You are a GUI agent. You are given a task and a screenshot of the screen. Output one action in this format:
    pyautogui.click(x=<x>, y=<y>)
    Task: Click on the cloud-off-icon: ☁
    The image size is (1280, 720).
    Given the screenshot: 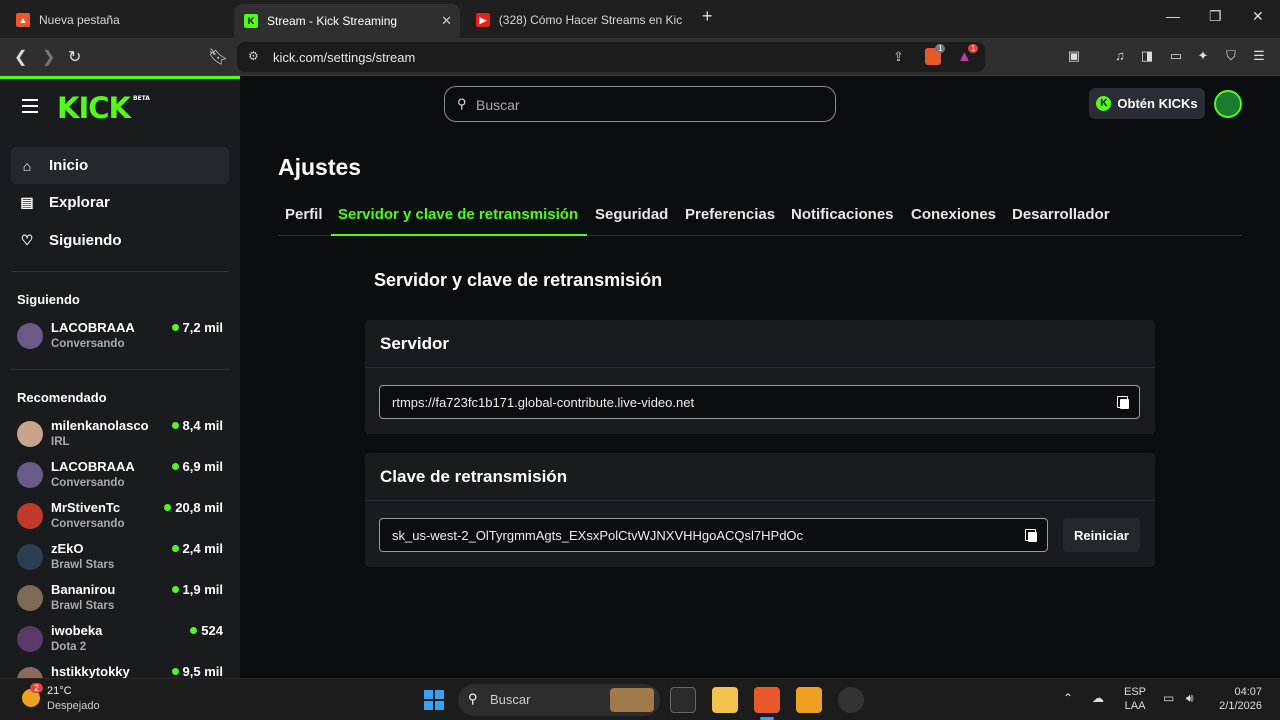 What is the action you would take?
    pyautogui.click(x=1098, y=698)
    